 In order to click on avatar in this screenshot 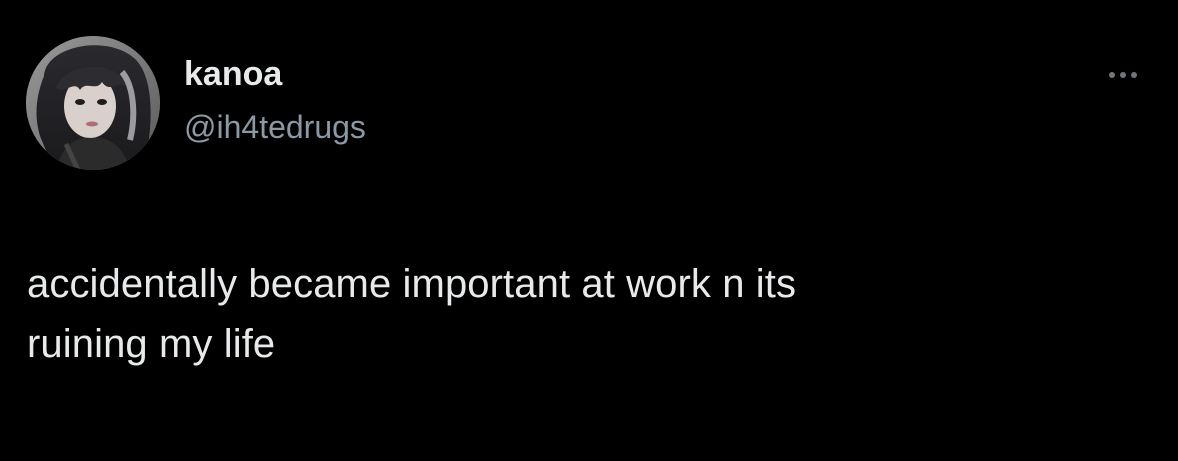, I will do `click(93, 103)`.